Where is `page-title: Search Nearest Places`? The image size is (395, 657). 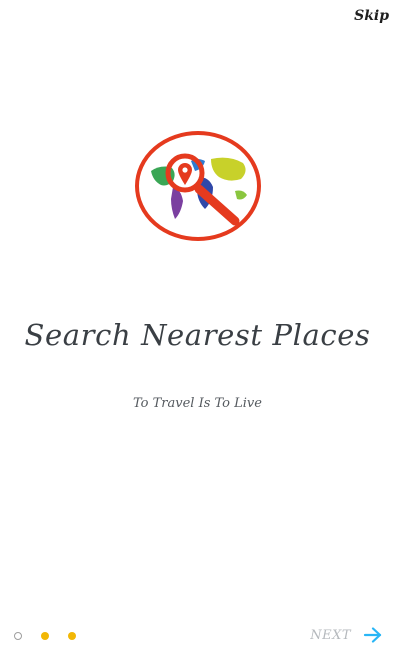 page-title: Search Nearest Places is located at coordinates (197, 335).